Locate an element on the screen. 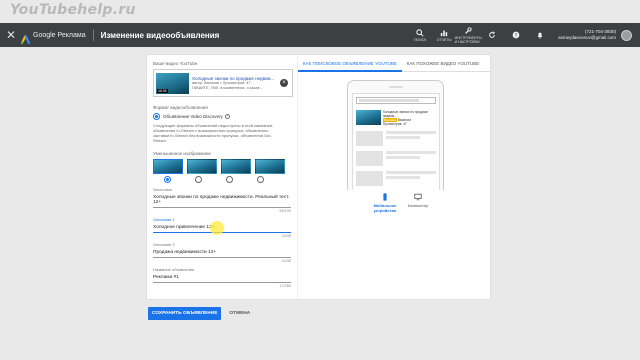  google-ads-logo-icon is located at coordinates (25, 37).